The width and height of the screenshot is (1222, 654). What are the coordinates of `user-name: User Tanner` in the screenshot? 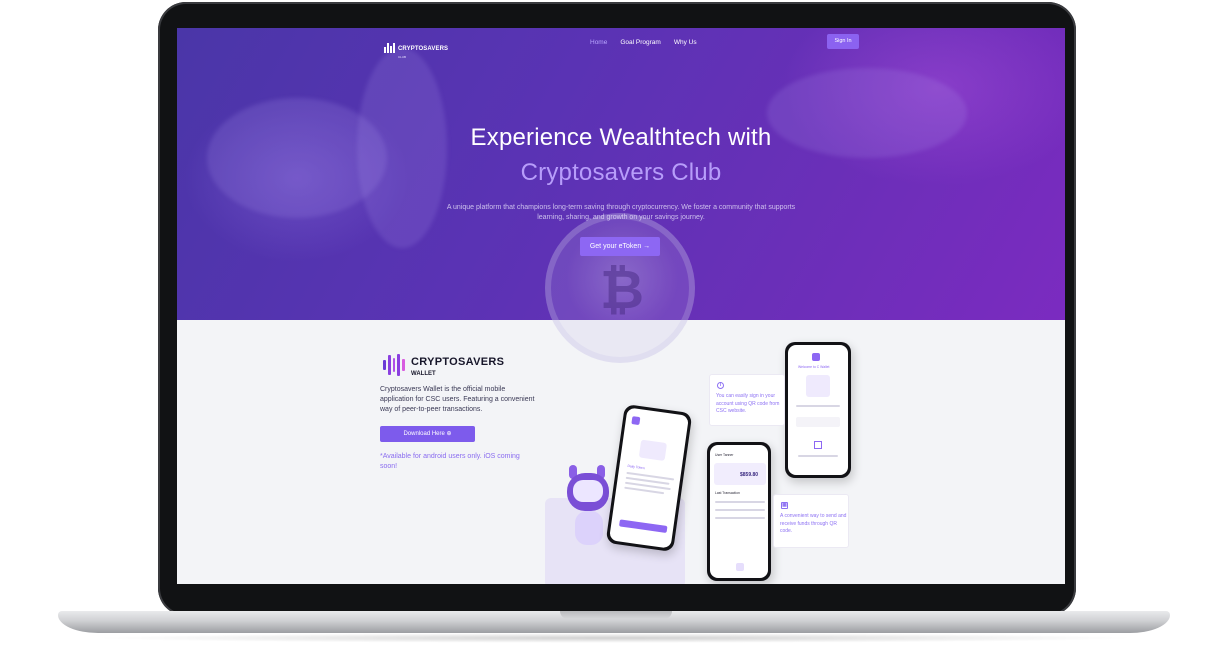 It's located at (724, 455).